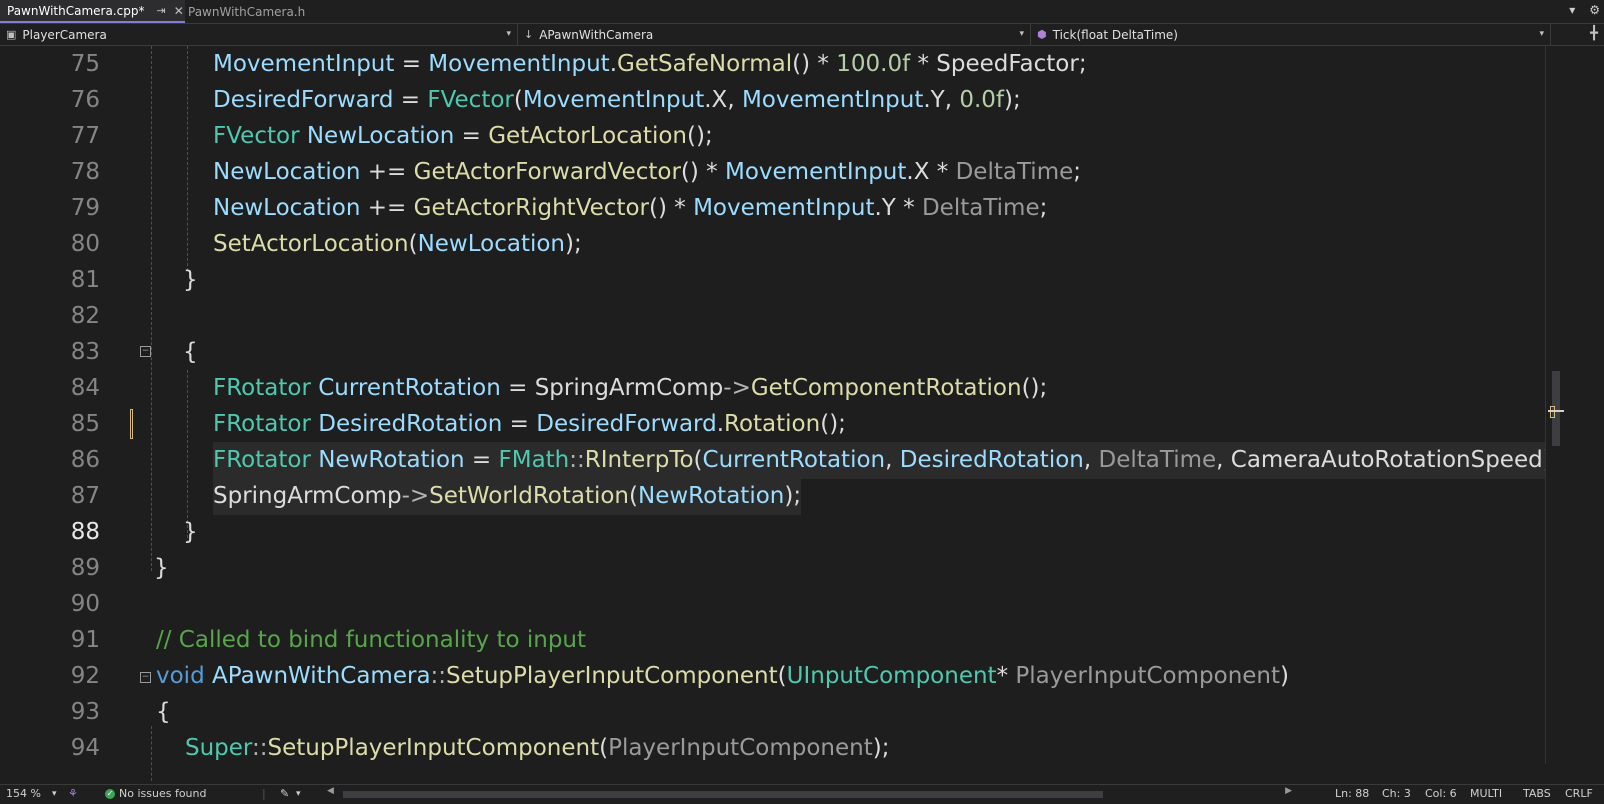  What do you see at coordinates (247, 11) in the screenshot?
I see `tab-label: PawnWithCamera.h` at bounding box center [247, 11].